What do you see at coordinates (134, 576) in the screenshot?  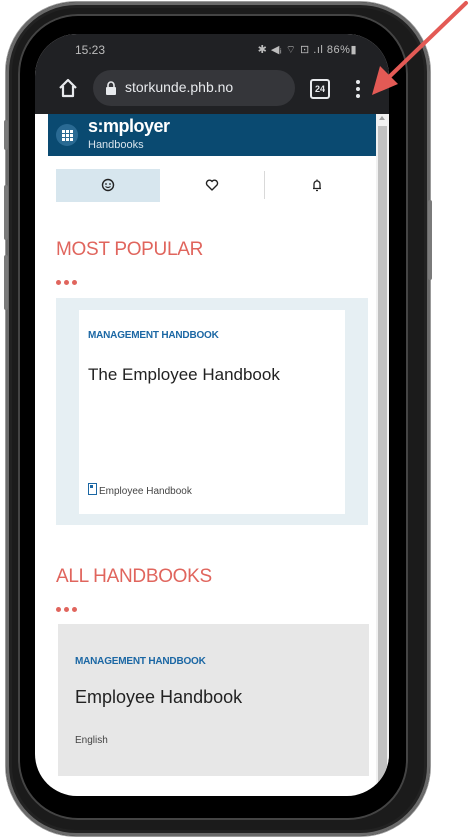 I see `all-handbooks-heading: ALL HANDBOOKS` at bounding box center [134, 576].